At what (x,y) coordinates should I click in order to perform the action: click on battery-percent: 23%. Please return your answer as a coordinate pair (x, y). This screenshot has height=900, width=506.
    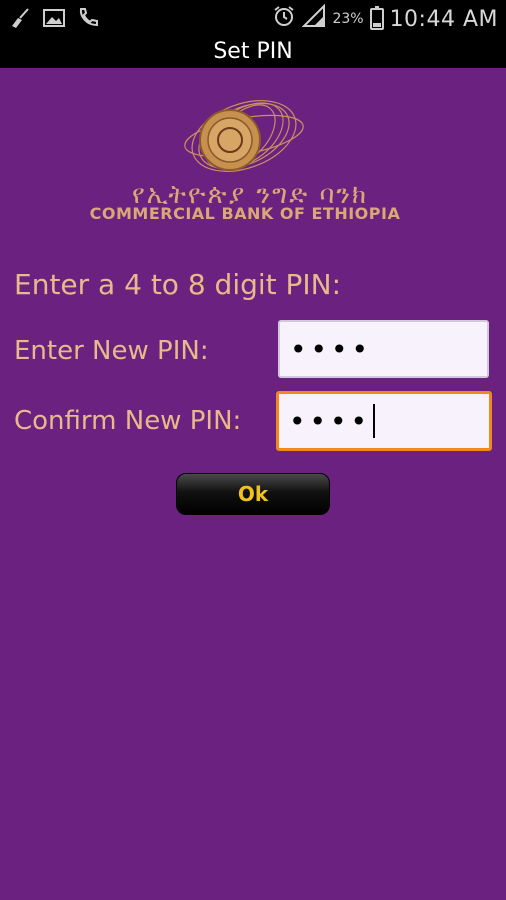
    Looking at the image, I should click on (348, 19).